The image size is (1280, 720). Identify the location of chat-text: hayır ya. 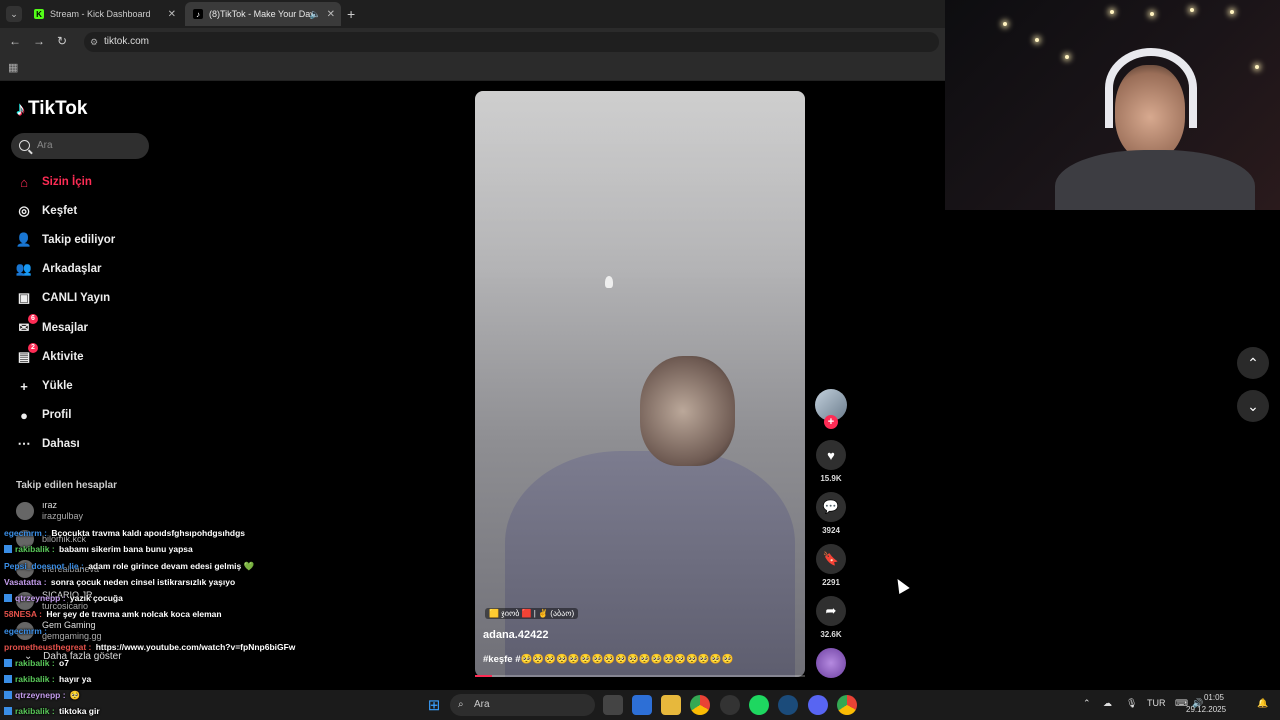
(74, 679).